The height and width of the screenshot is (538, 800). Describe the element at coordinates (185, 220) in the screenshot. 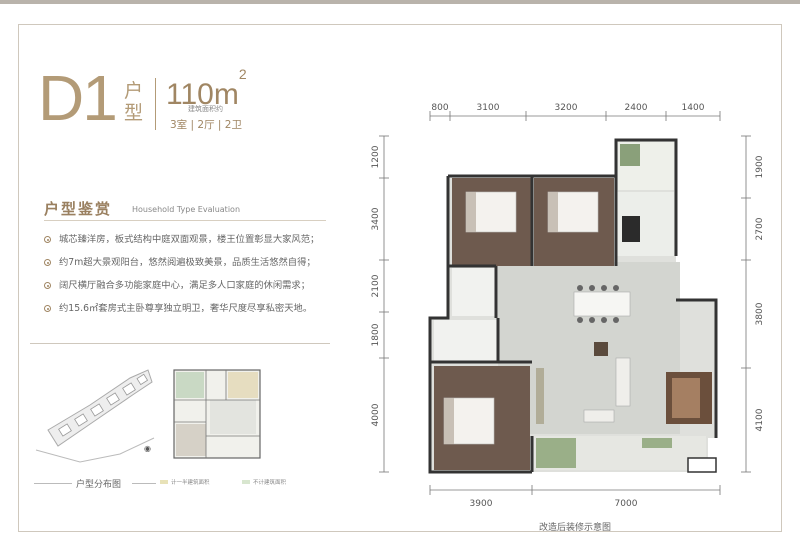

I see `section-underline` at that location.